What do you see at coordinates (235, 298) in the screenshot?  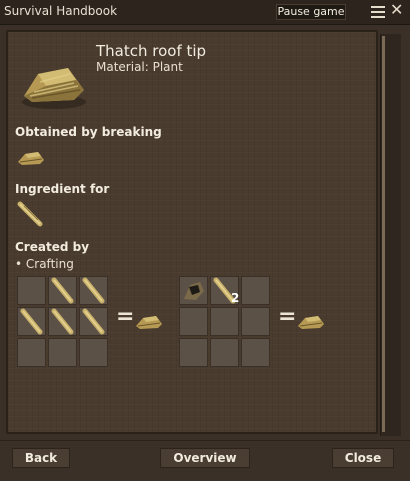 I see `quantity-label: 2` at bounding box center [235, 298].